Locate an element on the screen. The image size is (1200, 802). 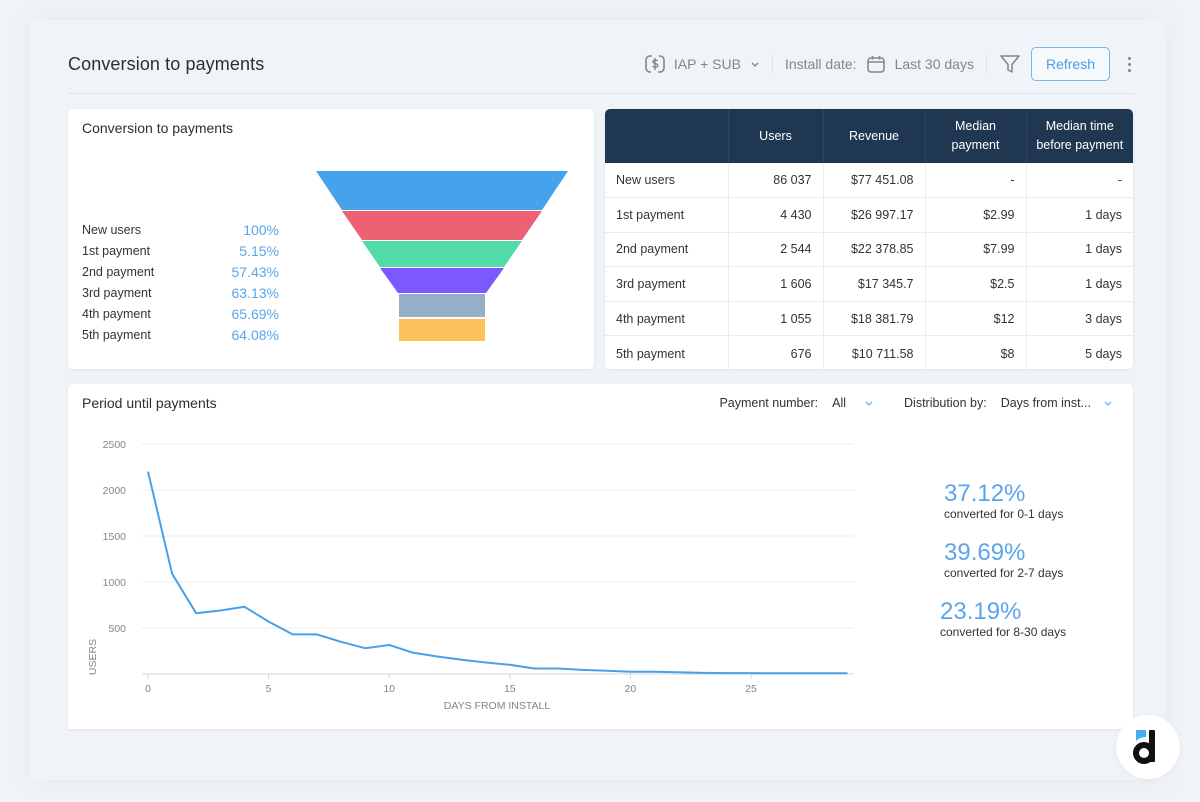
funnel-row-value: 65.69% is located at coordinates (255, 313).